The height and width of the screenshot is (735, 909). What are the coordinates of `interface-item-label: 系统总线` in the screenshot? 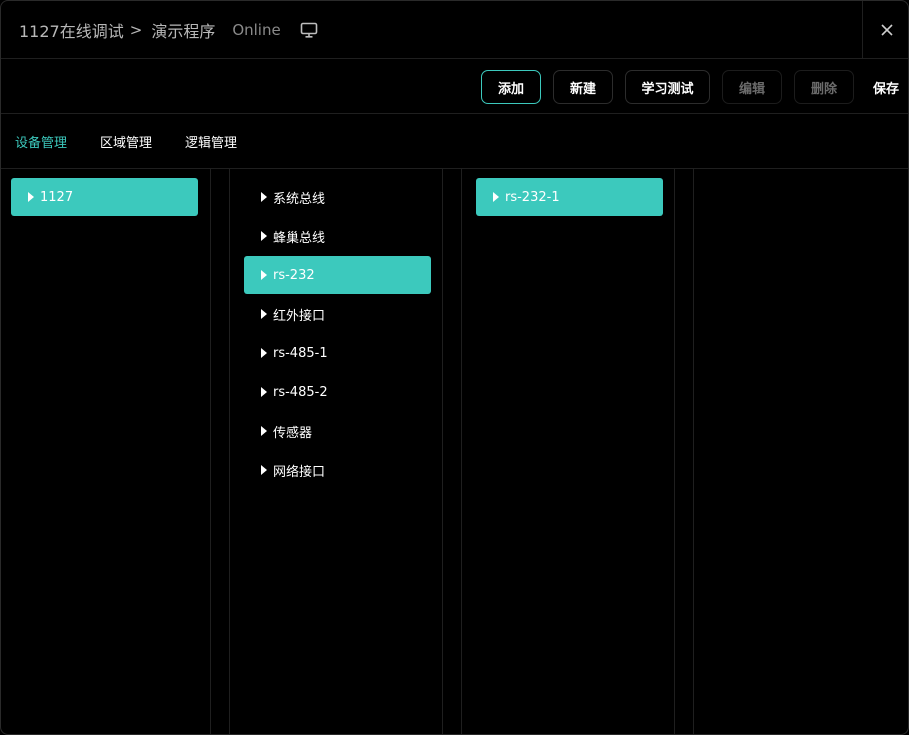 It's located at (299, 199).